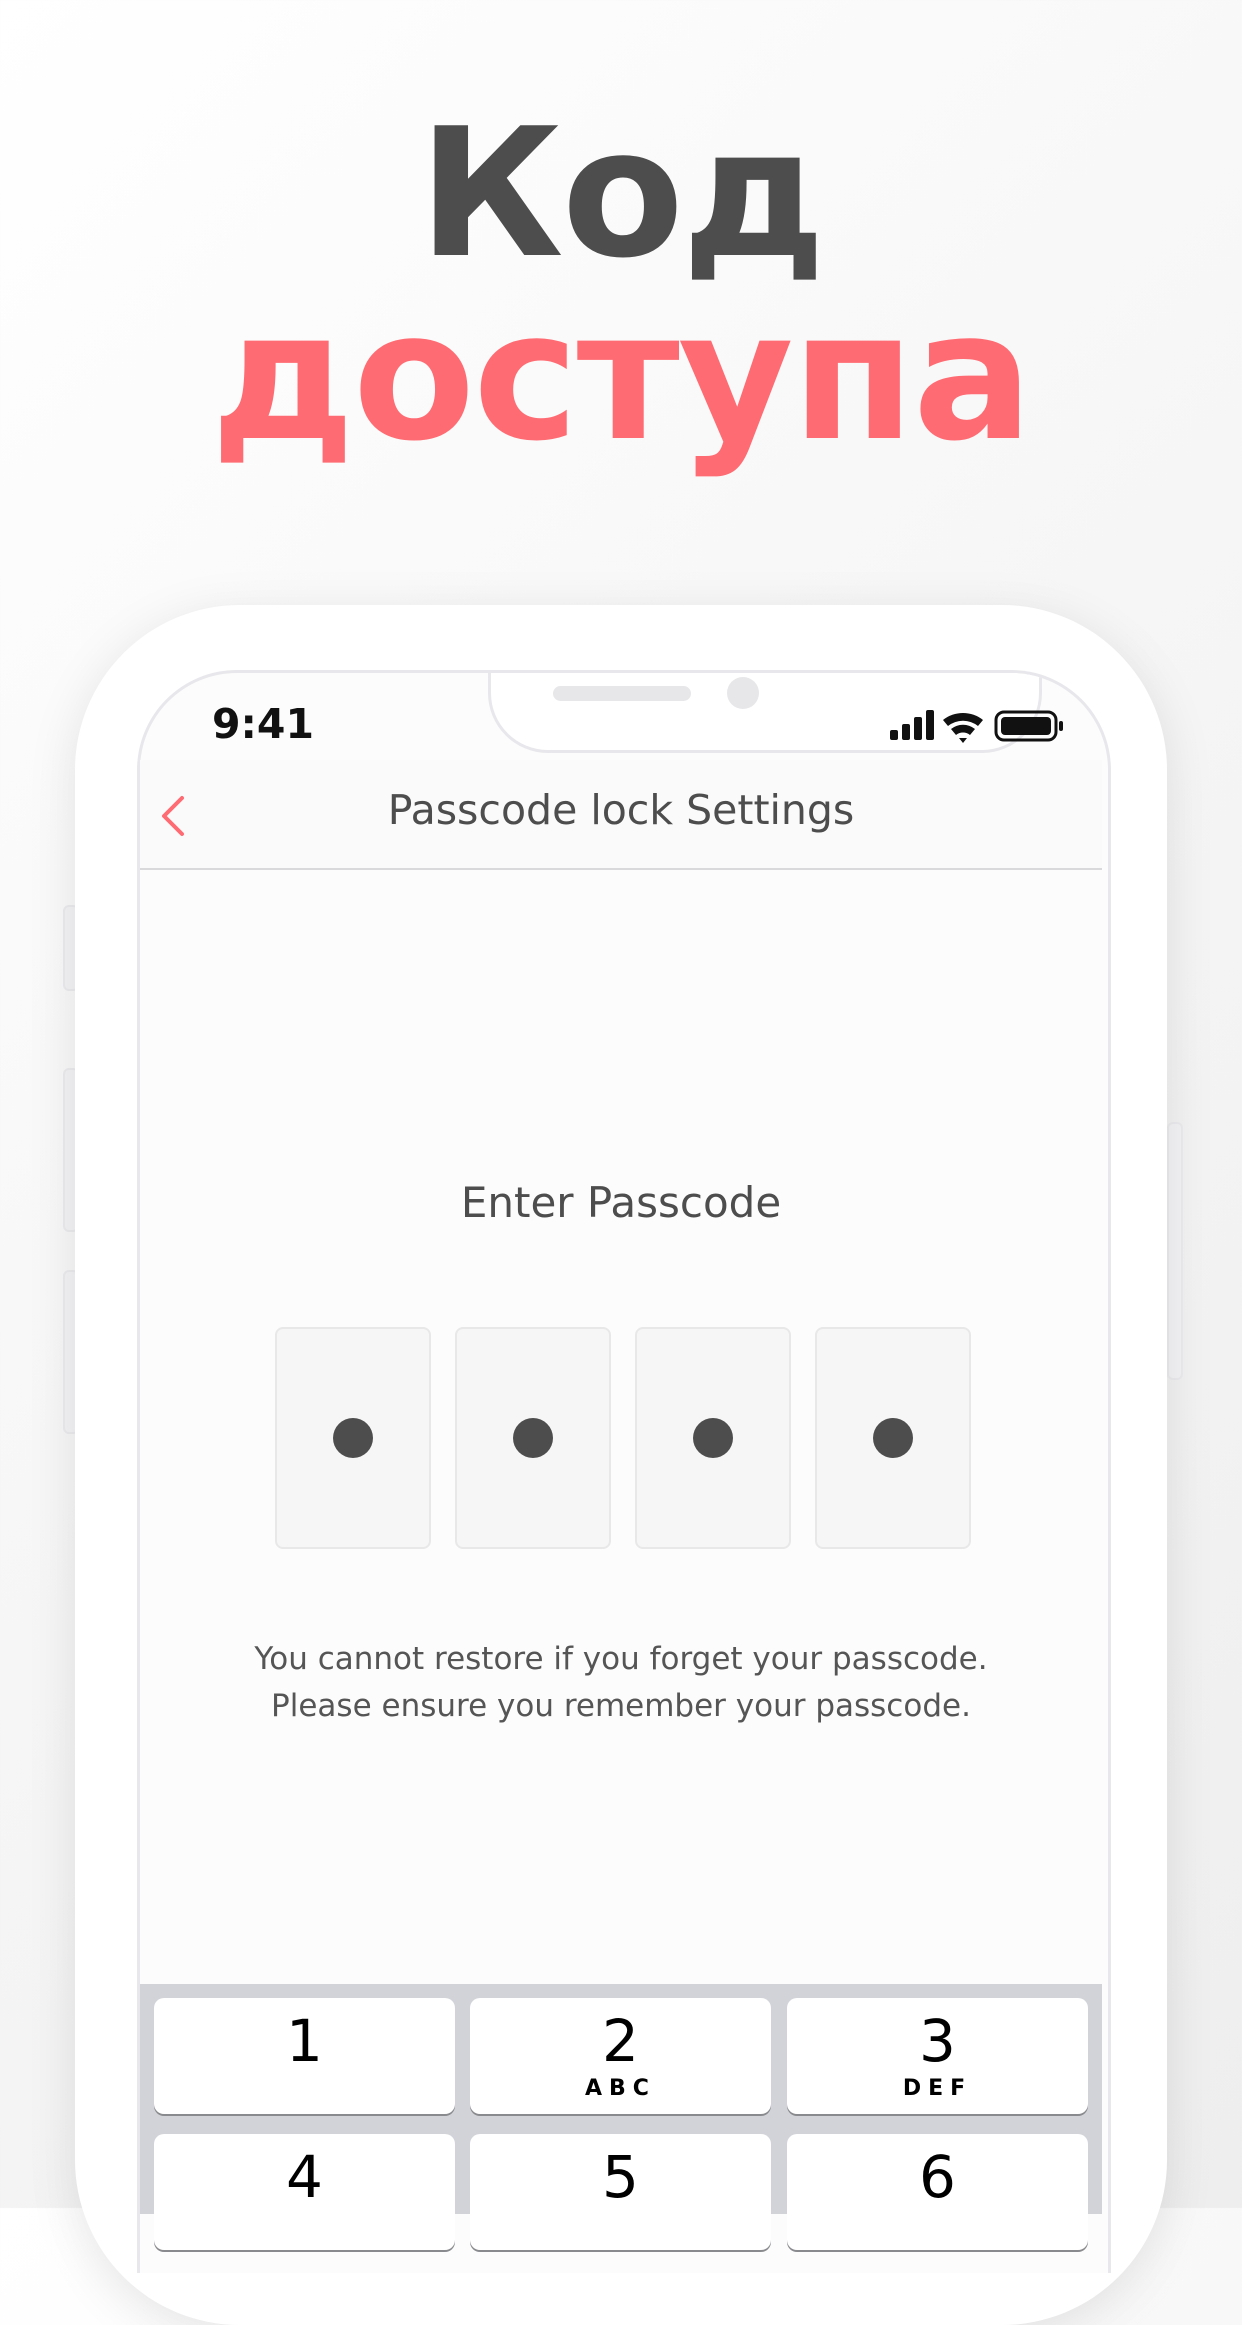 This screenshot has width=1242, height=2325. I want to click on key-5: 5, so click(620, 2192).